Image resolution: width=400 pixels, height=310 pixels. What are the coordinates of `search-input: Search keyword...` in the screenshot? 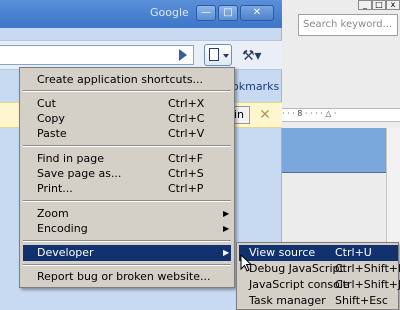 It's located at (348, 25).